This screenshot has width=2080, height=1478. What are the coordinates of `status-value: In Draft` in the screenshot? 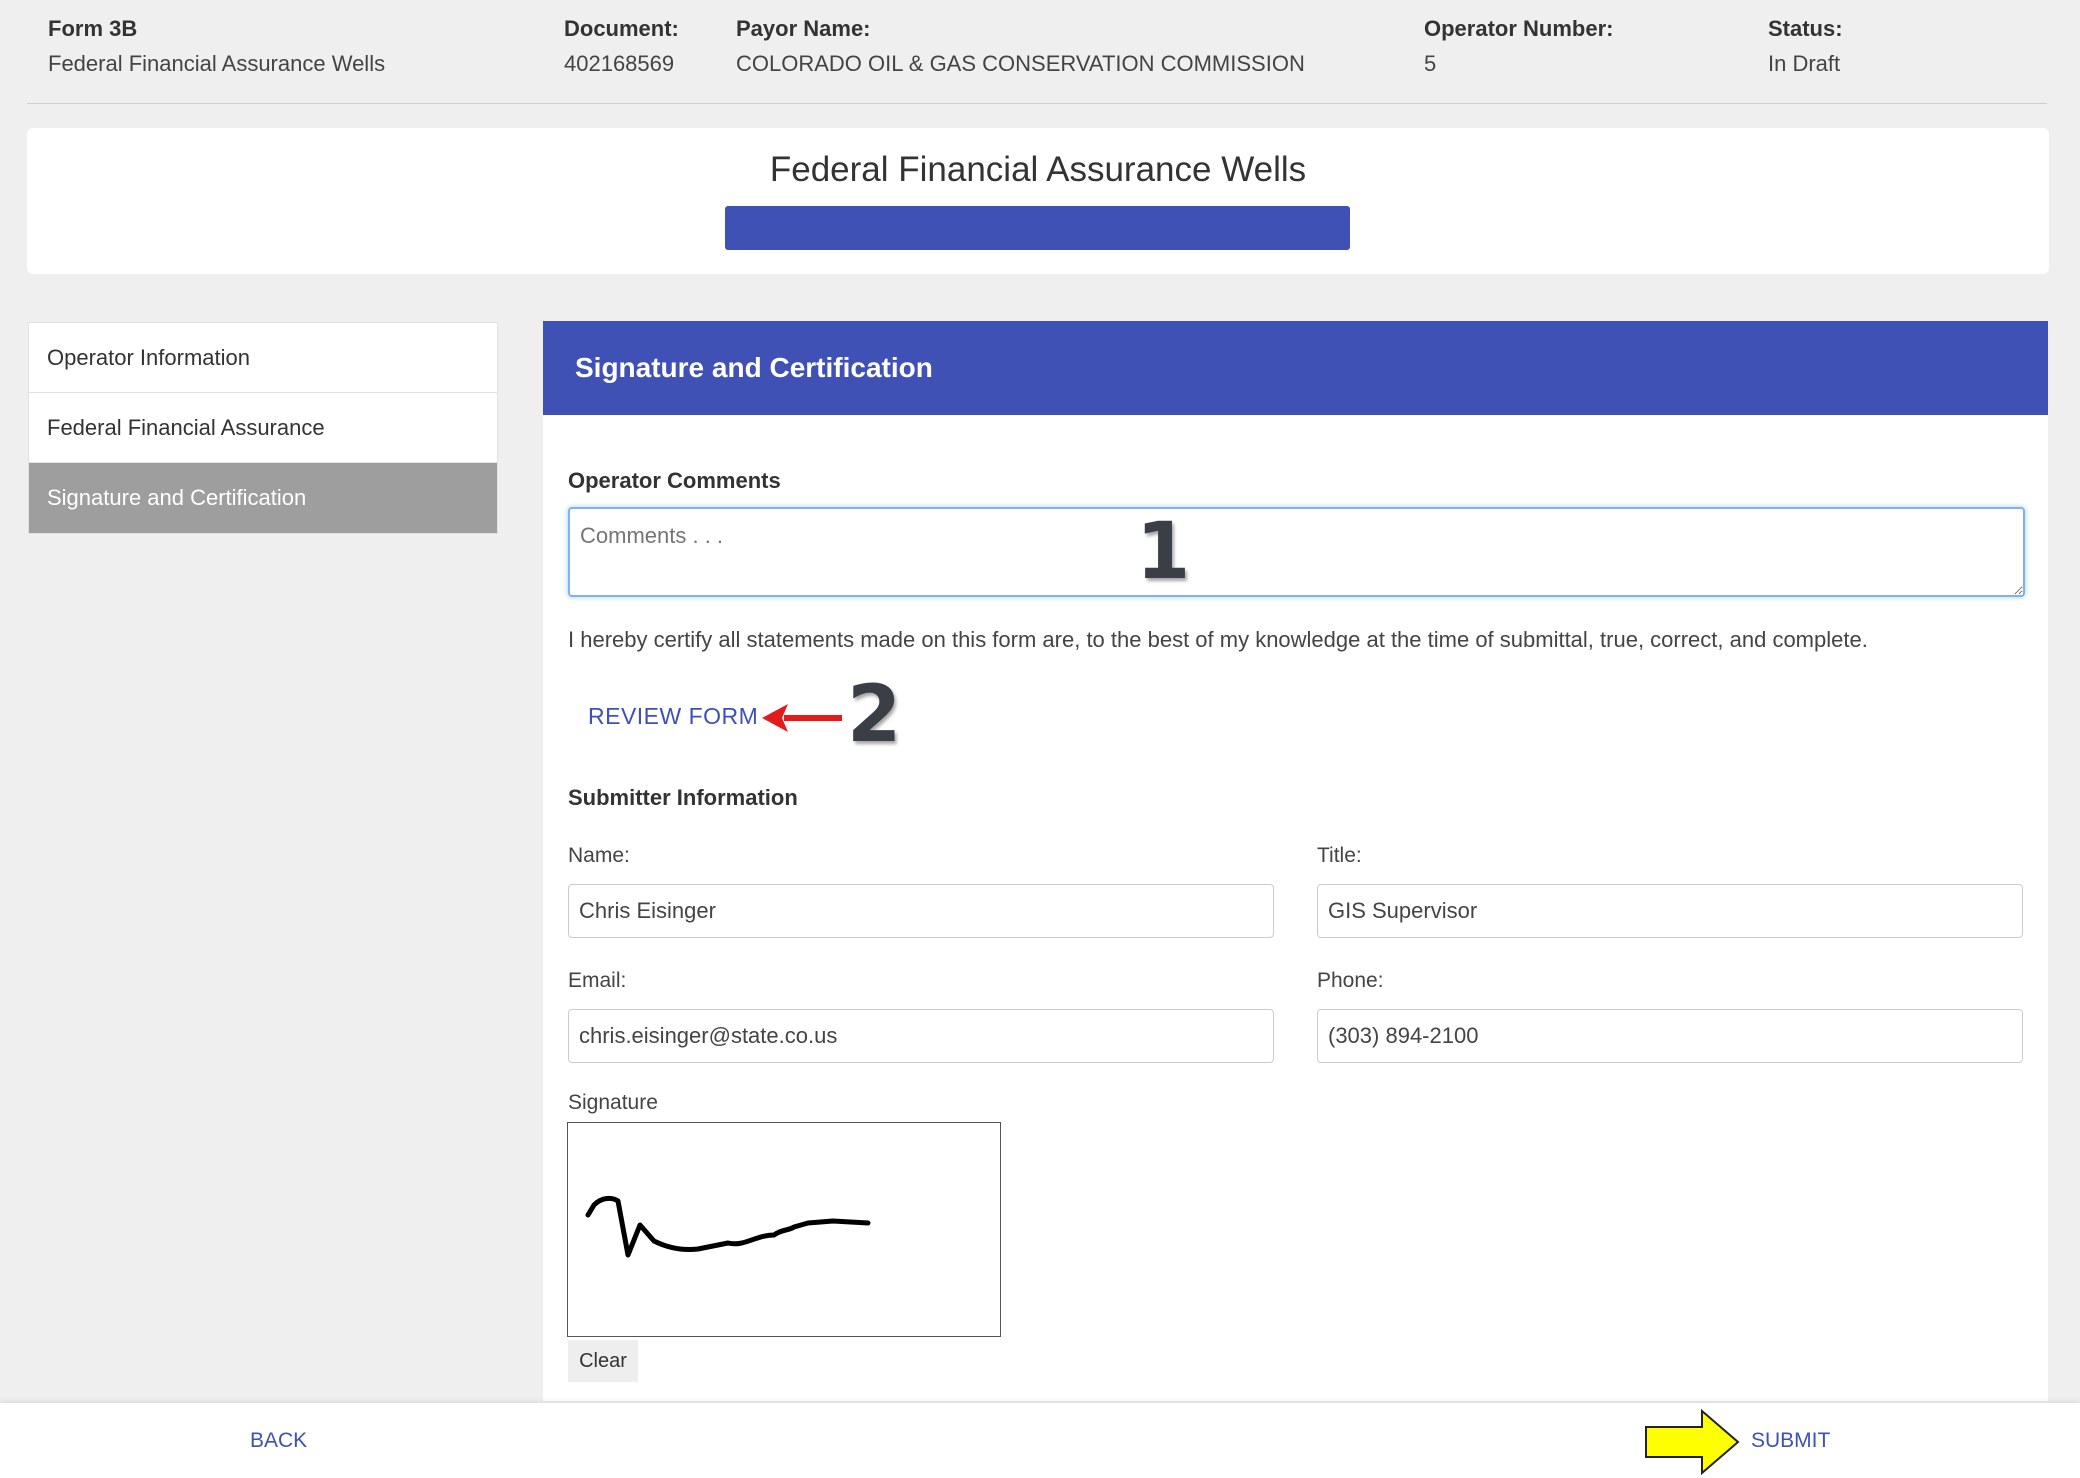 It's located at (1804, 63).